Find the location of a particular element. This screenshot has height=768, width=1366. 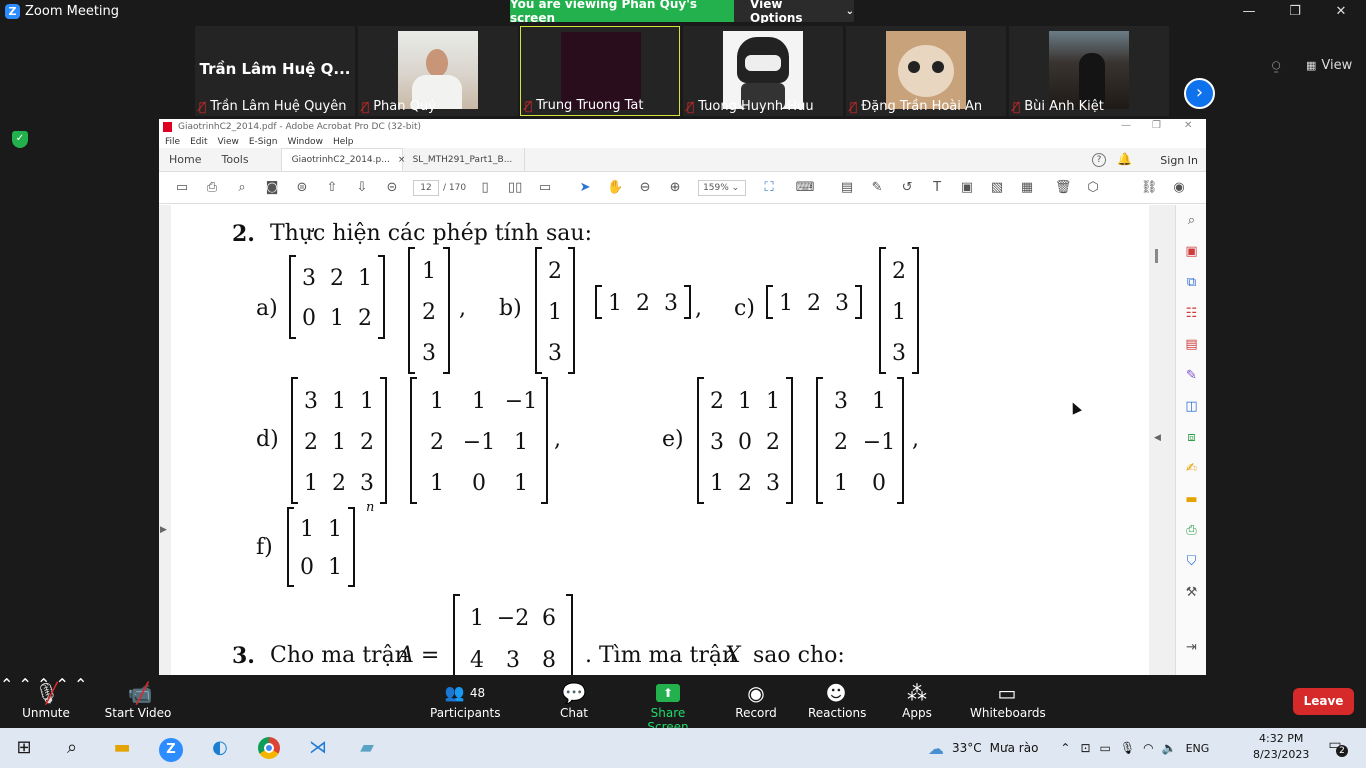

file-explorer-icon: ▬ is located at coordinates (122, 748).